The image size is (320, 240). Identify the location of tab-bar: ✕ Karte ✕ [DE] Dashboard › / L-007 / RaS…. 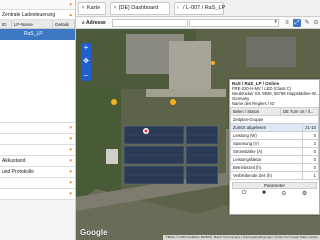
(198, 8).